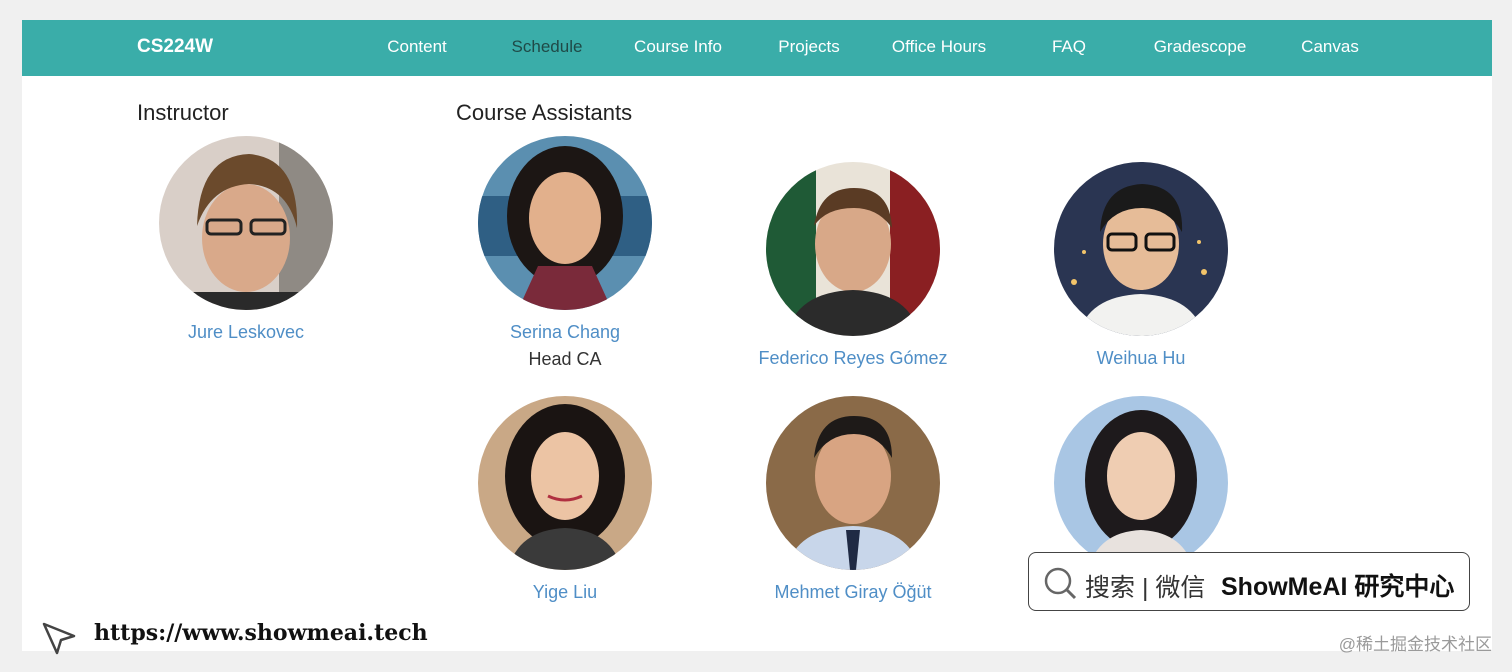 The width and height of the screenshot is (1512, 672). I want to click on nav-office-hours: Office Hours, so click(939, 47).